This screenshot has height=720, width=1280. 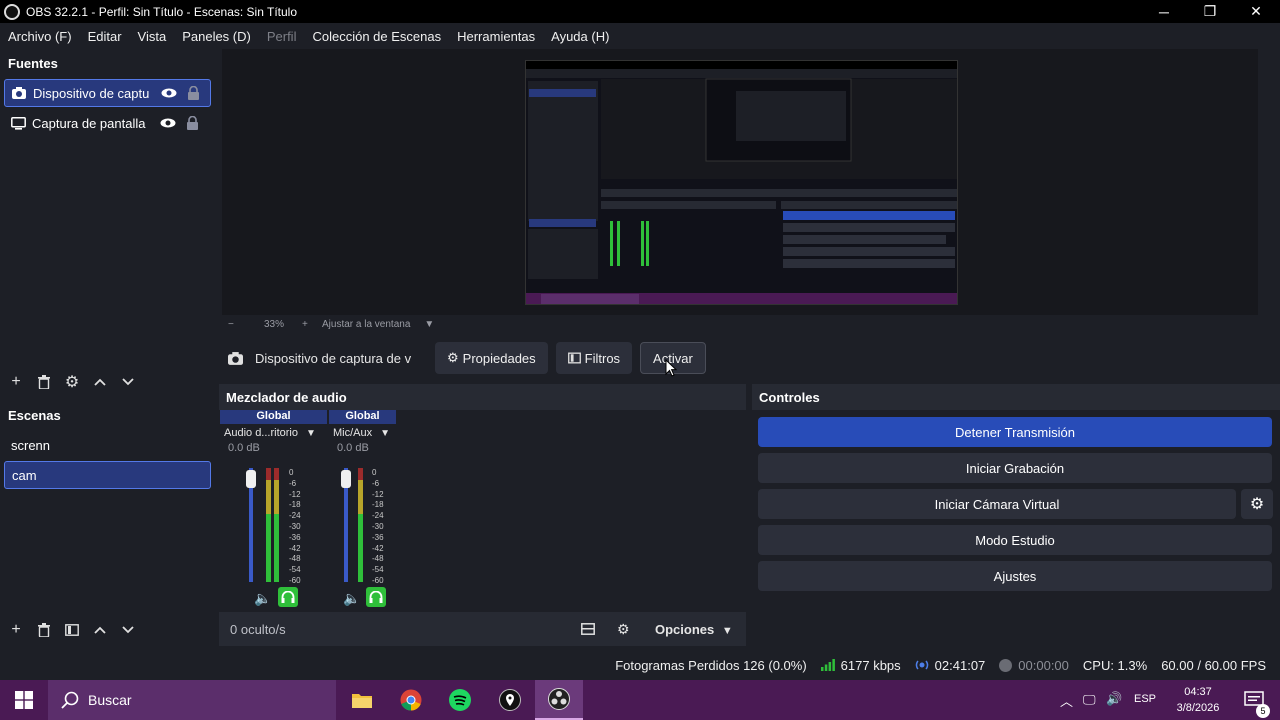 I want to click on menu-coleccion-escenas: Colección de Escenas, so click(x=376, y=36).